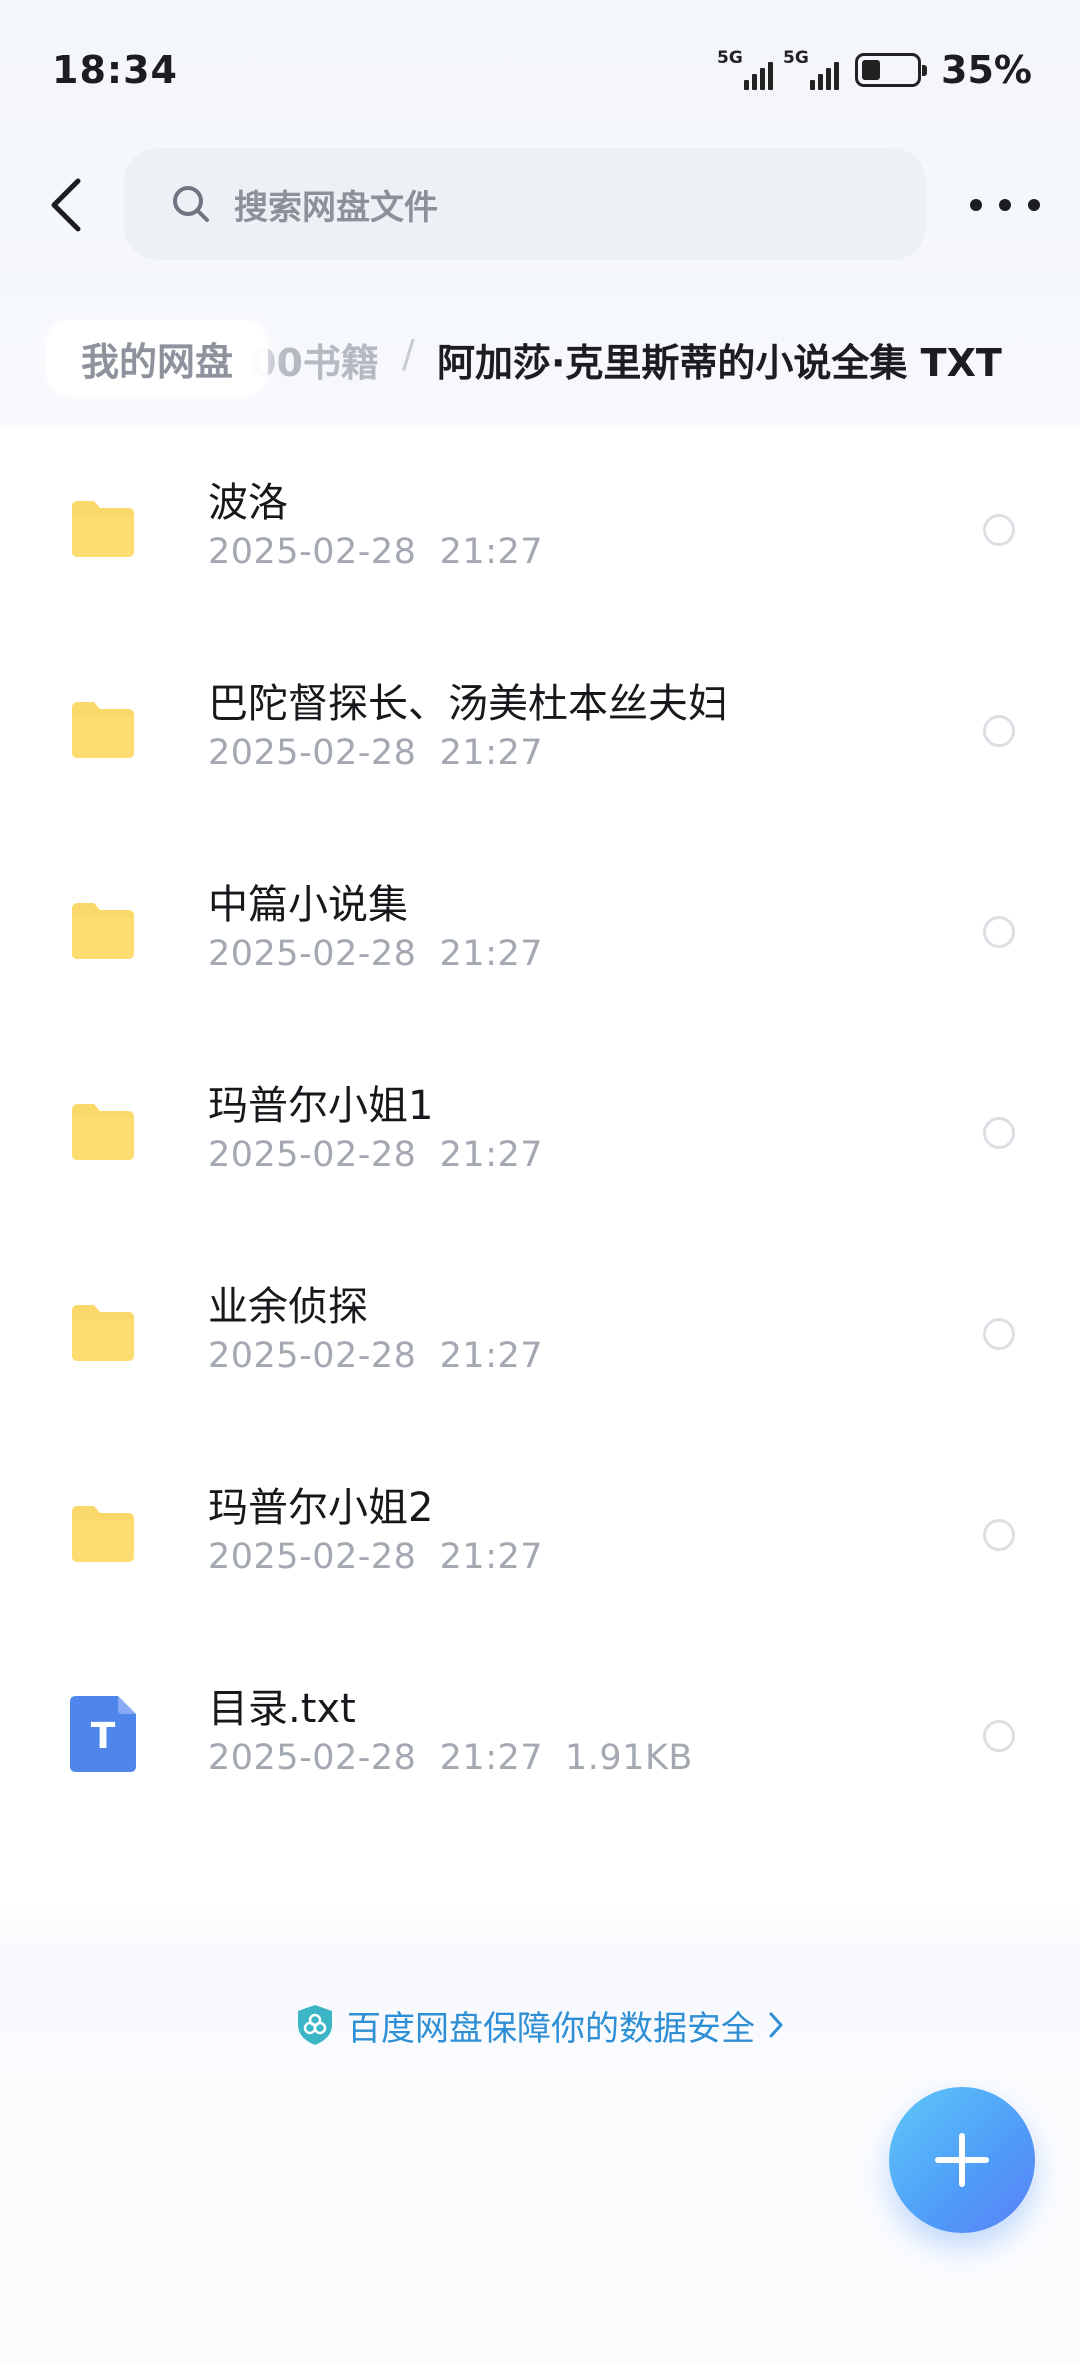 This screenshot has height=2363, width=1080. What do you see at coordinates (288, 1307) in the screenshot?
I see `file-name: 业余侦探` at bounding box center [288, 1307].